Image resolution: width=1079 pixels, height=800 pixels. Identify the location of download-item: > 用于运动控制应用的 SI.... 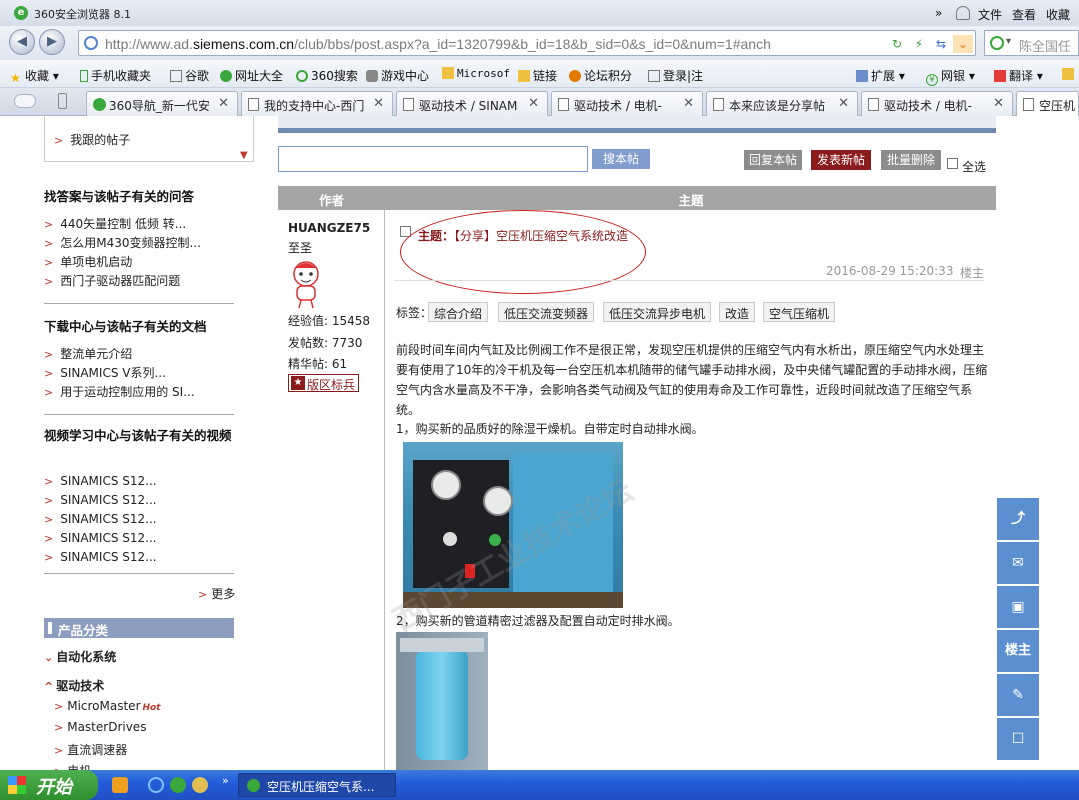
(119, 391).